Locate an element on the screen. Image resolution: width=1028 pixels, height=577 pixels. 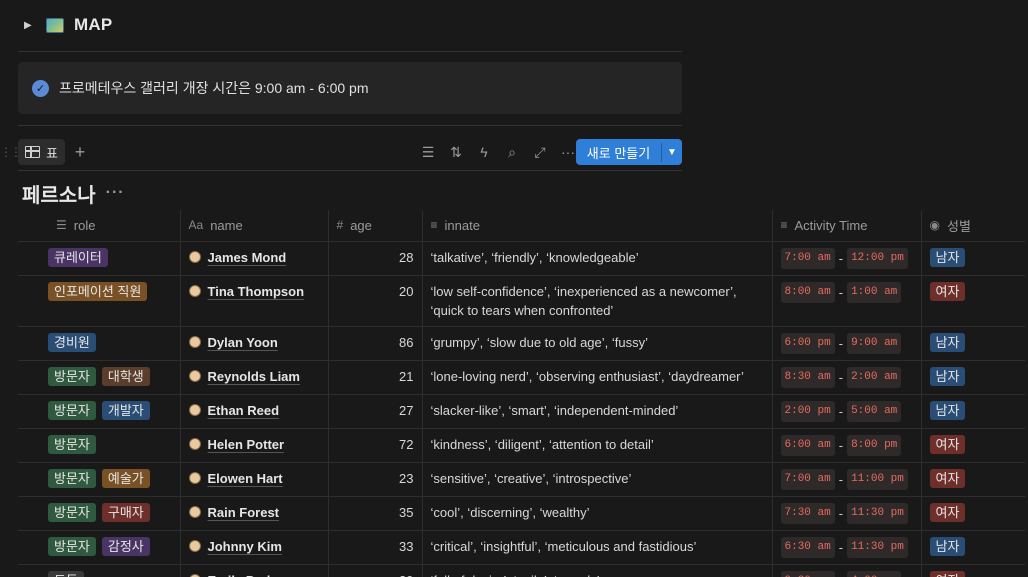
role-tag: 인포메이션 직원 is located at coordinates (98, 291).